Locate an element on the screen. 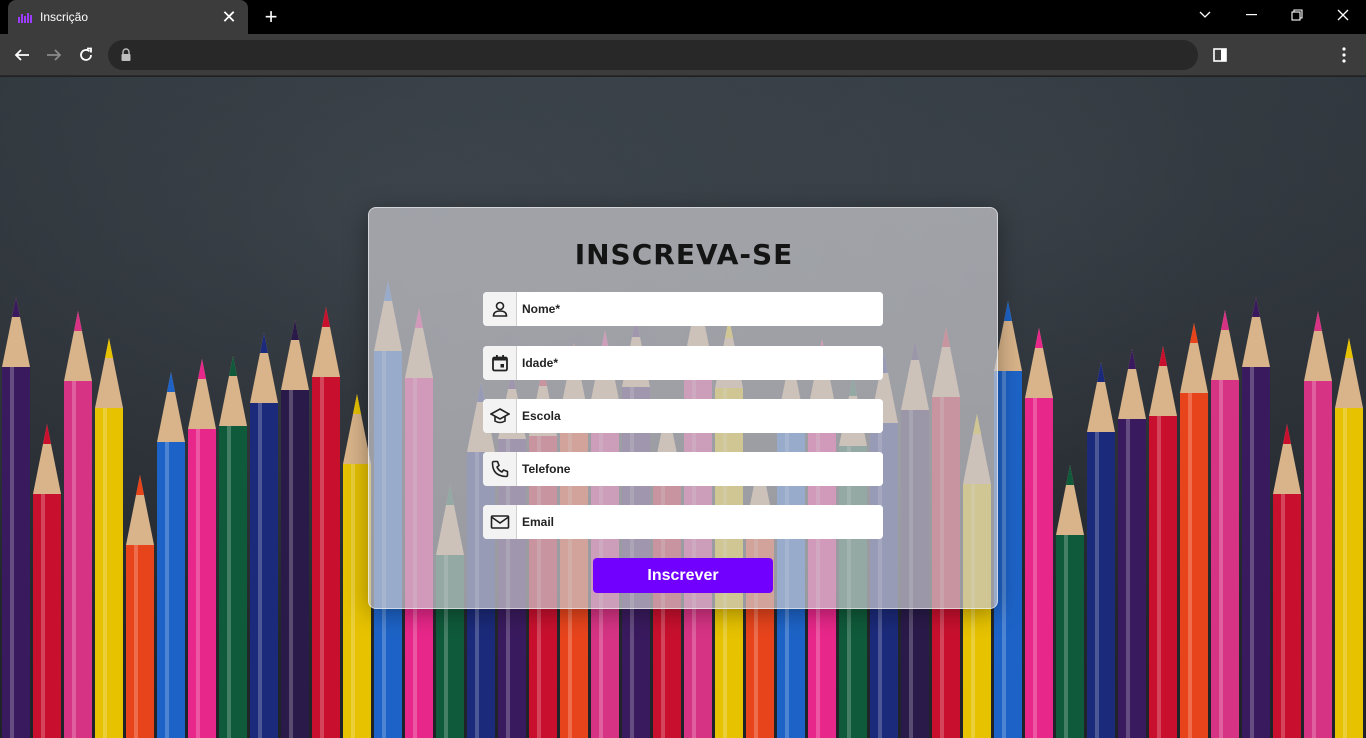 This screenshot has height=738, width=1366. browser-tab: Inscrição ✕ is located at coordinates (128, 17).